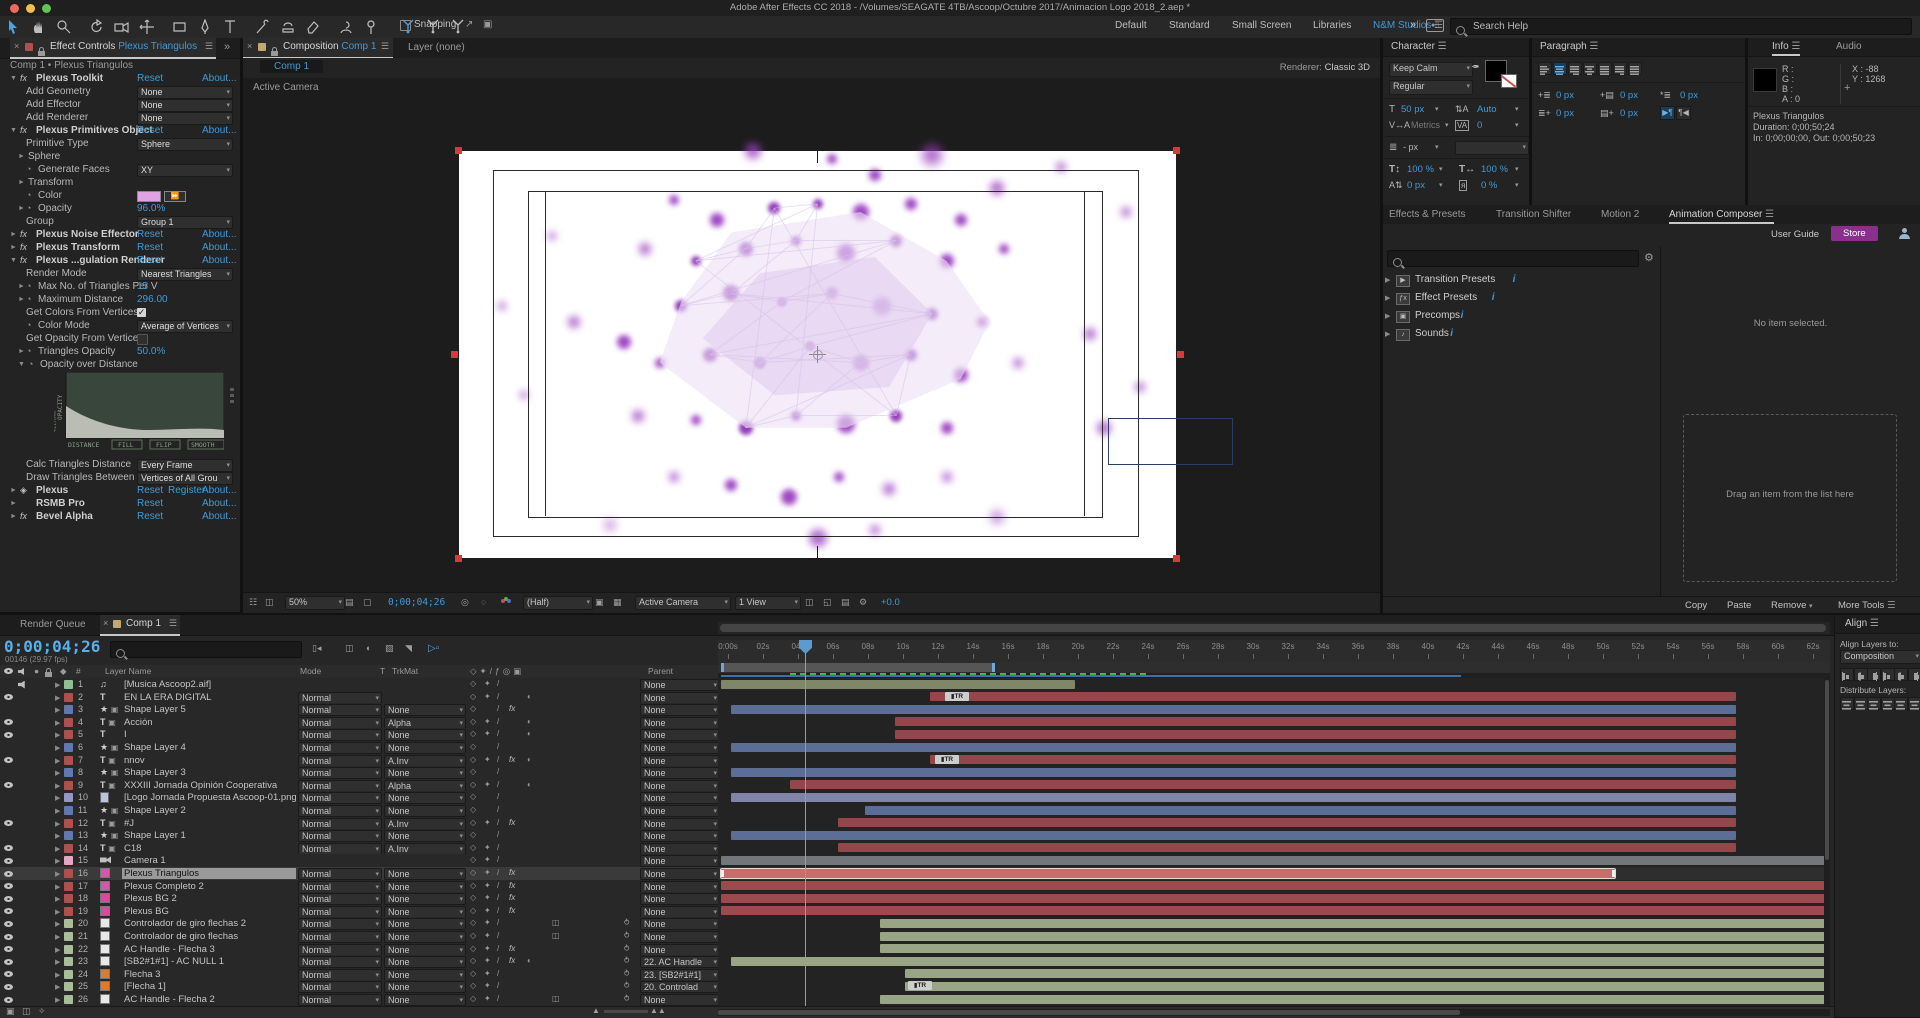 Image resolution: width=1920 pixels, height=1018 pixels. Describe the element at coordinates (817, 354) in the screenshot. I see `comp-canvas` at that location.